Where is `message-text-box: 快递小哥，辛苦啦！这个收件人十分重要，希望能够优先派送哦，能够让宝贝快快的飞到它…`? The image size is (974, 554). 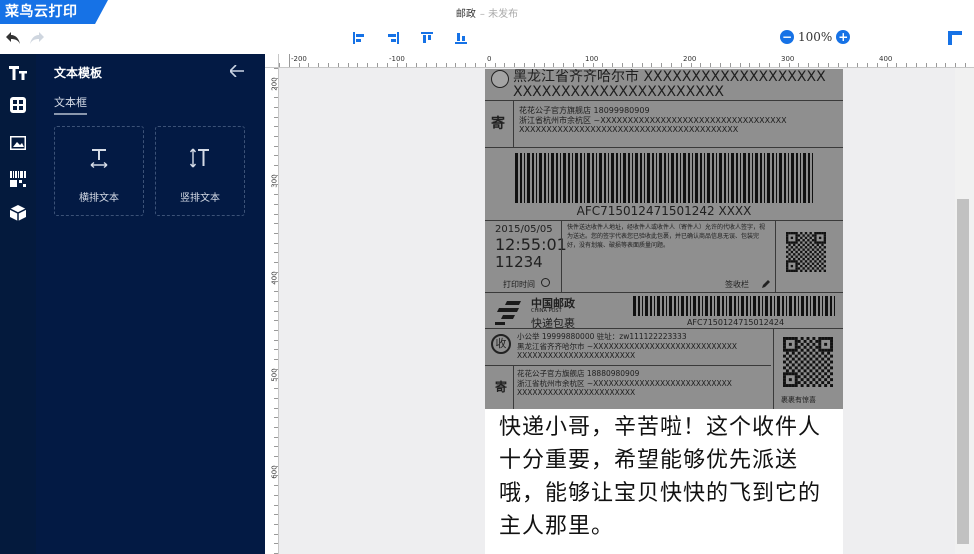 message-text-box: 快递小哥，辛苦啦！这个收件人十分重要，希望能够优先派送哦，能够让宝贝快快的飞到它… is located at coordinates (664, 481).